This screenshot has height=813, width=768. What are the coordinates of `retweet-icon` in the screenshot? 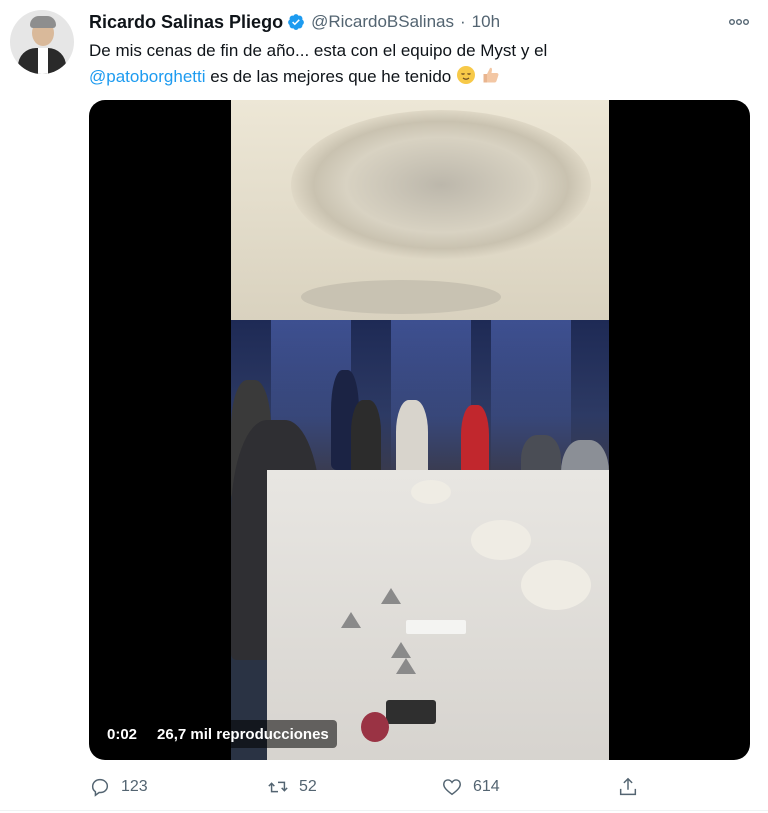 It's located at (278, 787).